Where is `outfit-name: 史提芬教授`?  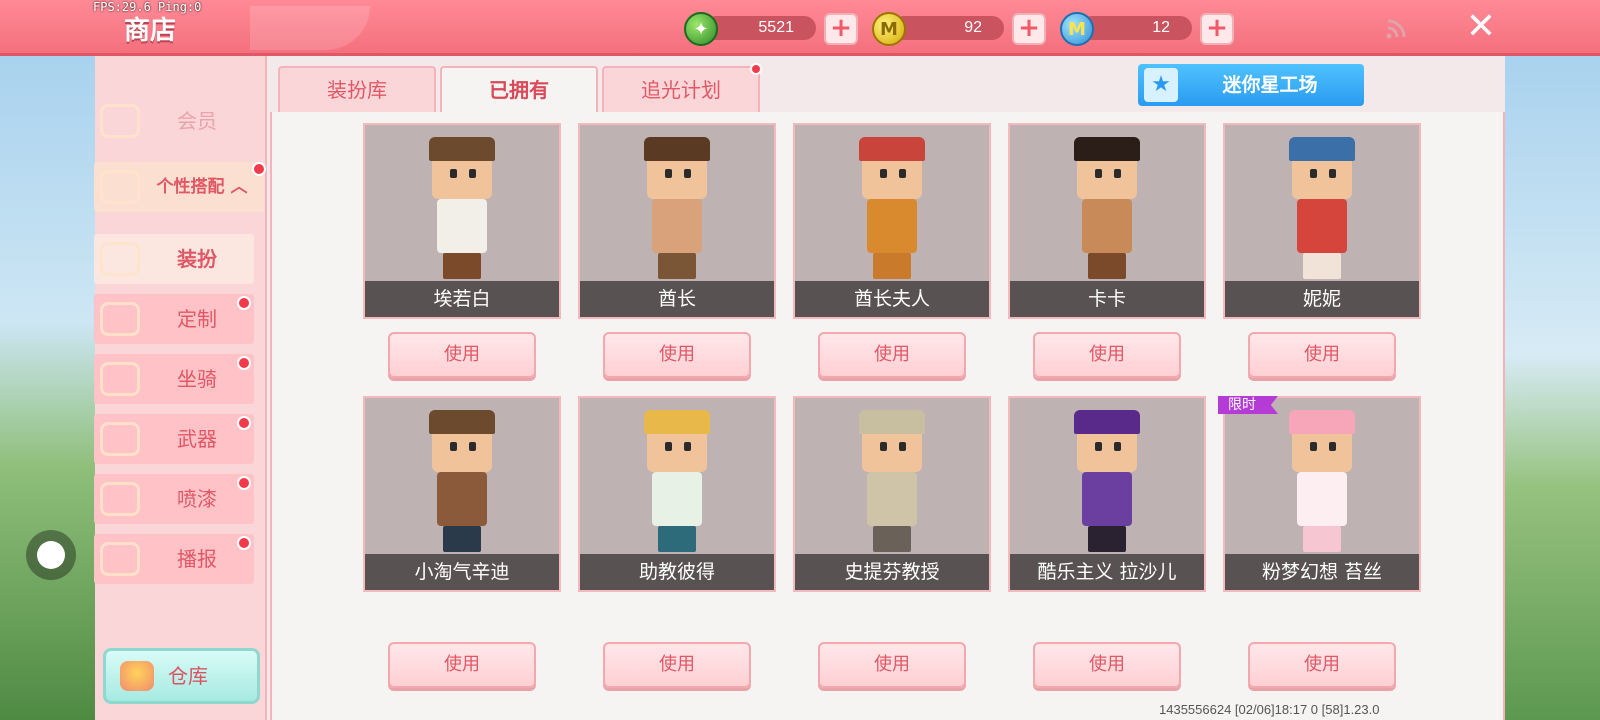
outfit-name: 史提芬教授 is located at coordinates (892, 572).